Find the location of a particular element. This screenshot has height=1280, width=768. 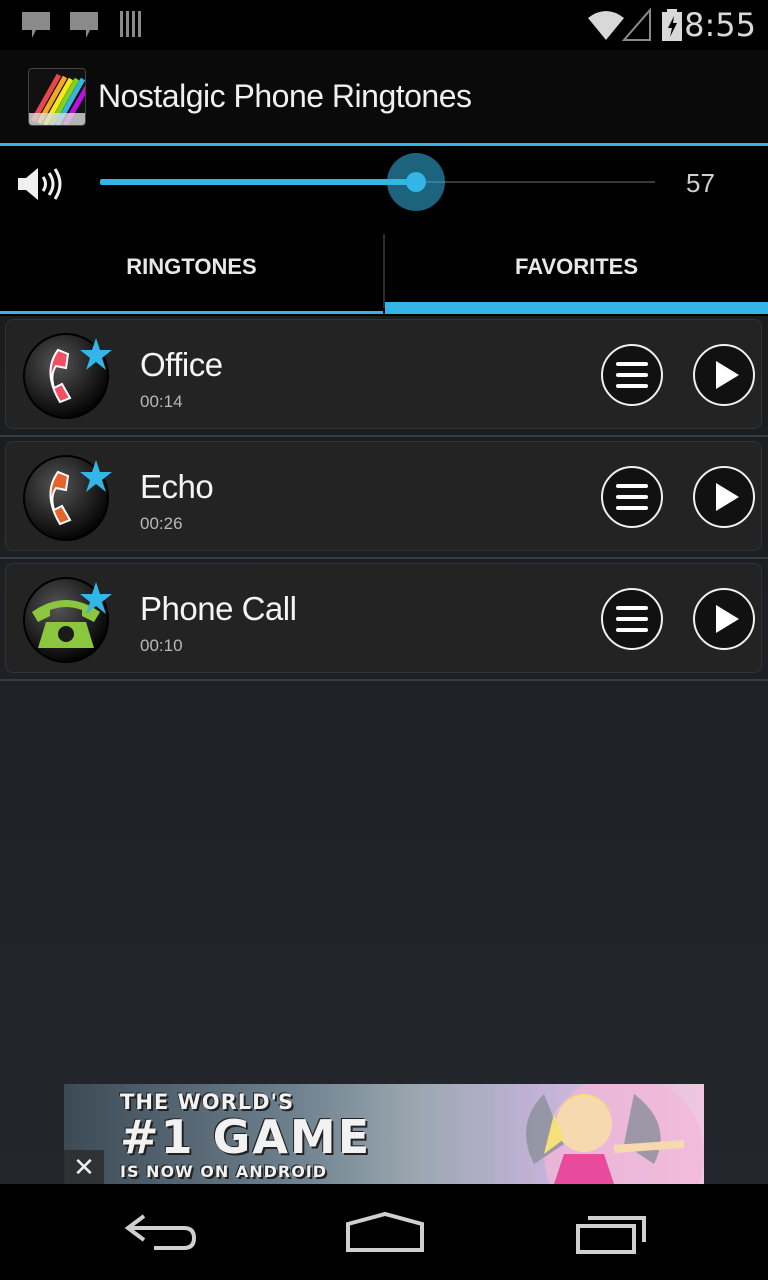

barcode-icon is located at coordinates (130, 24).